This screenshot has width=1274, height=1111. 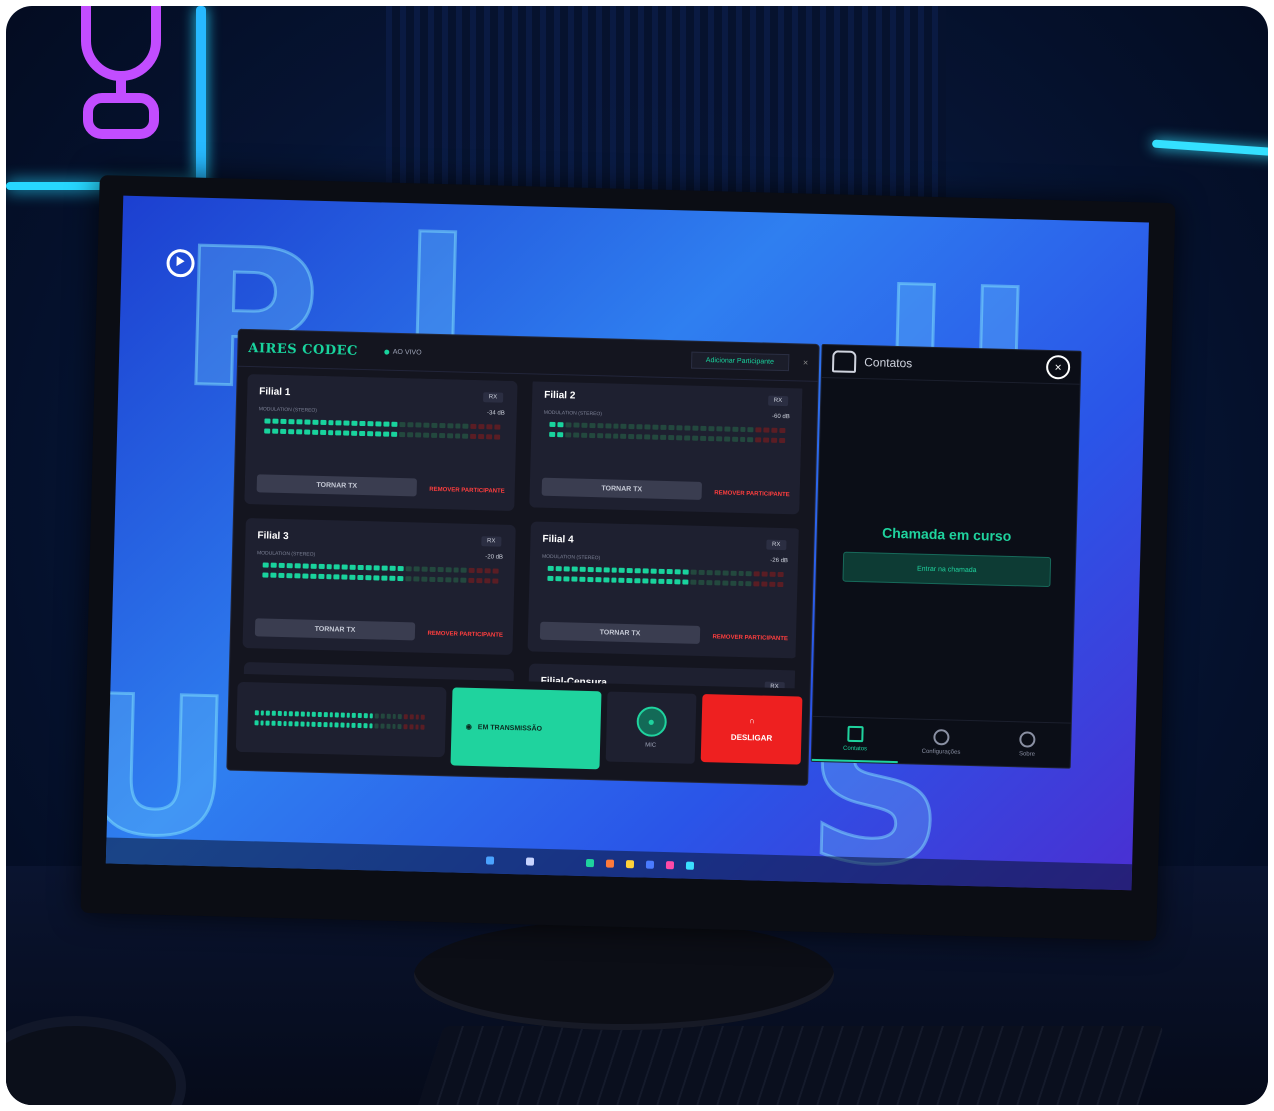 I want to click on participant-name: Filial 2, so click(x=560, y=395).